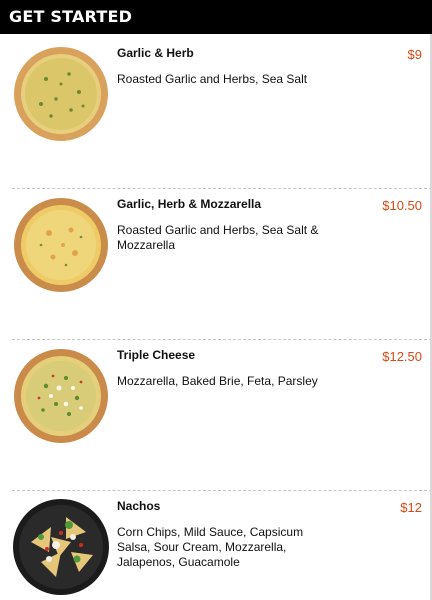 Image resolution: width=432 pixels, height=600 pixels. Describe the element at coordinates (61, 245) in the screenshot. I see `garlic-herb-mozzarella-pizza-icon` at that location.